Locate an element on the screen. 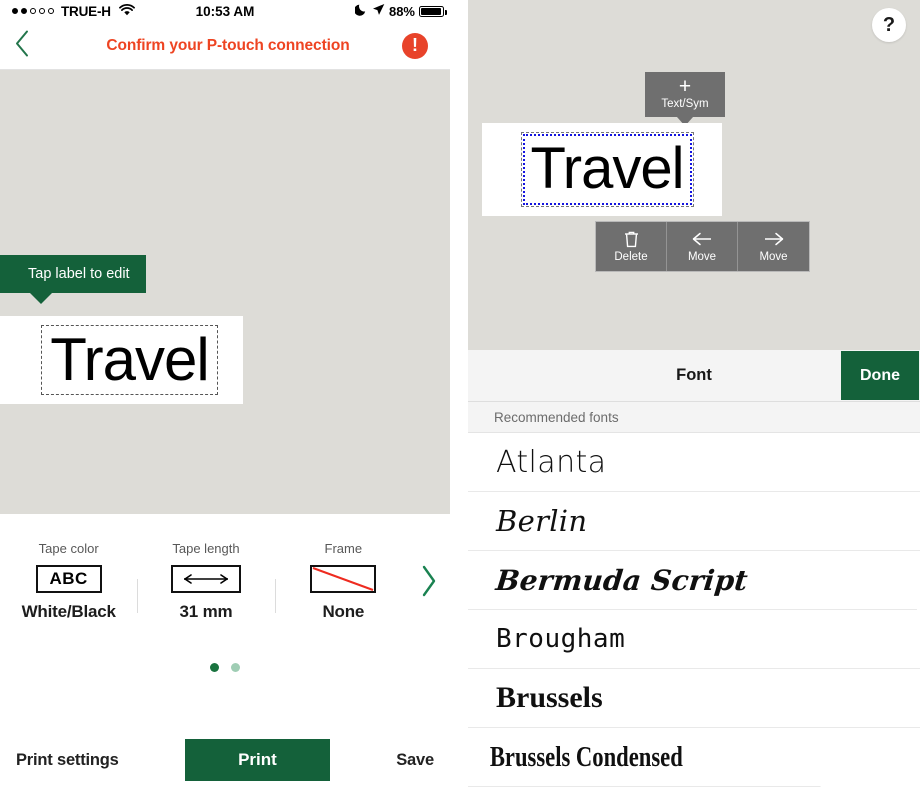 This screenshot has width=920, height=796. status-bar-left: TRUE-H is located at coordinates (73, 11).